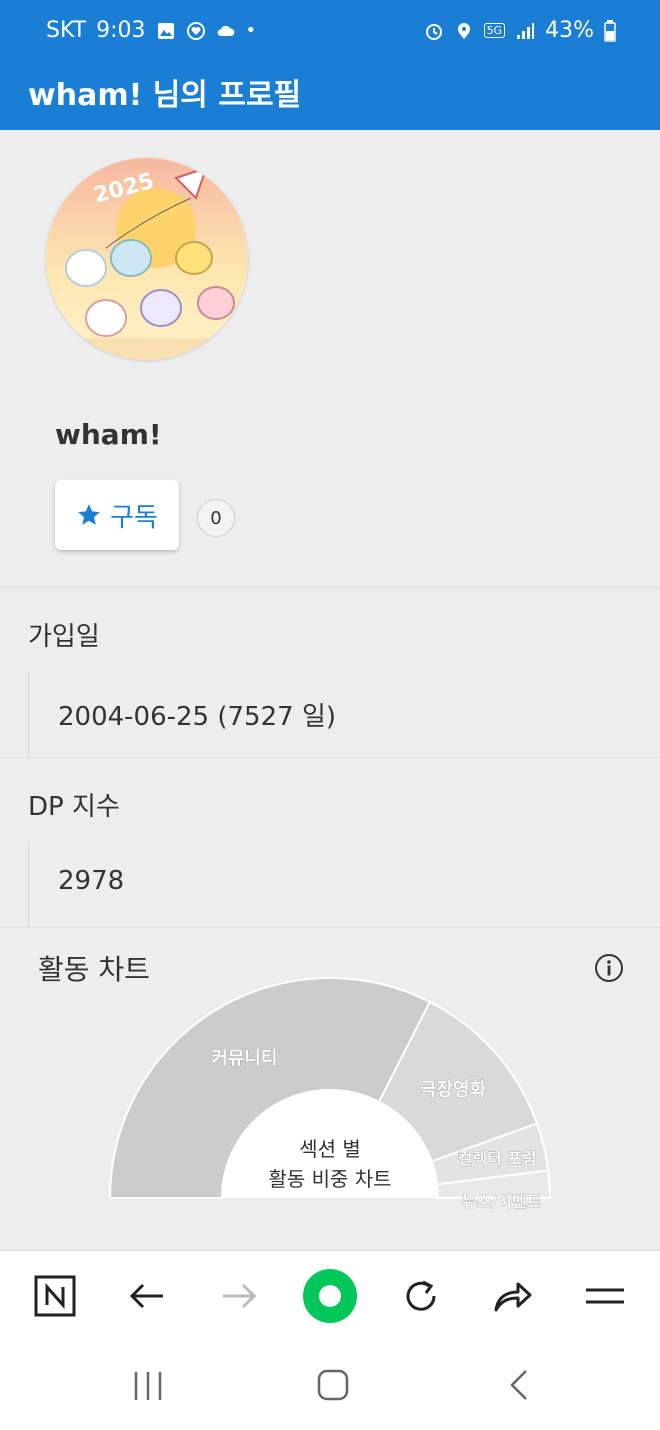  I want to click on dp-index-box: 2978, so click(344, 885).